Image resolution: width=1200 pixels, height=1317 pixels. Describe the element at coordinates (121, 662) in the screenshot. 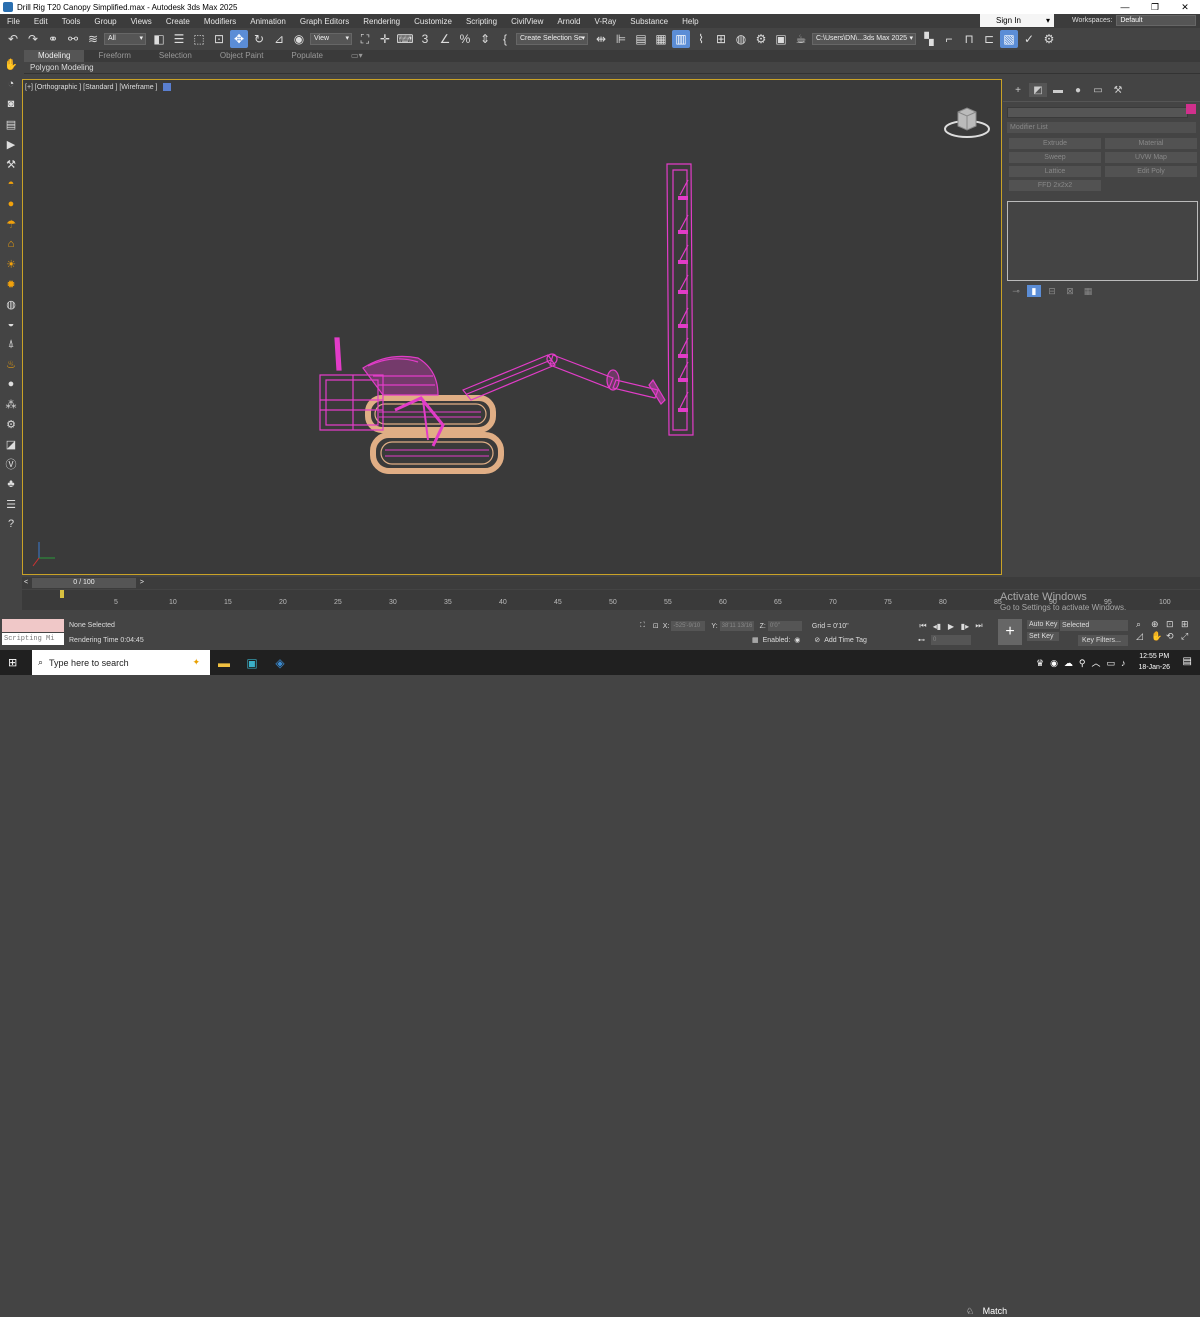

I see `taskbar-search: ⌕ Type here to search ✦` at that location.